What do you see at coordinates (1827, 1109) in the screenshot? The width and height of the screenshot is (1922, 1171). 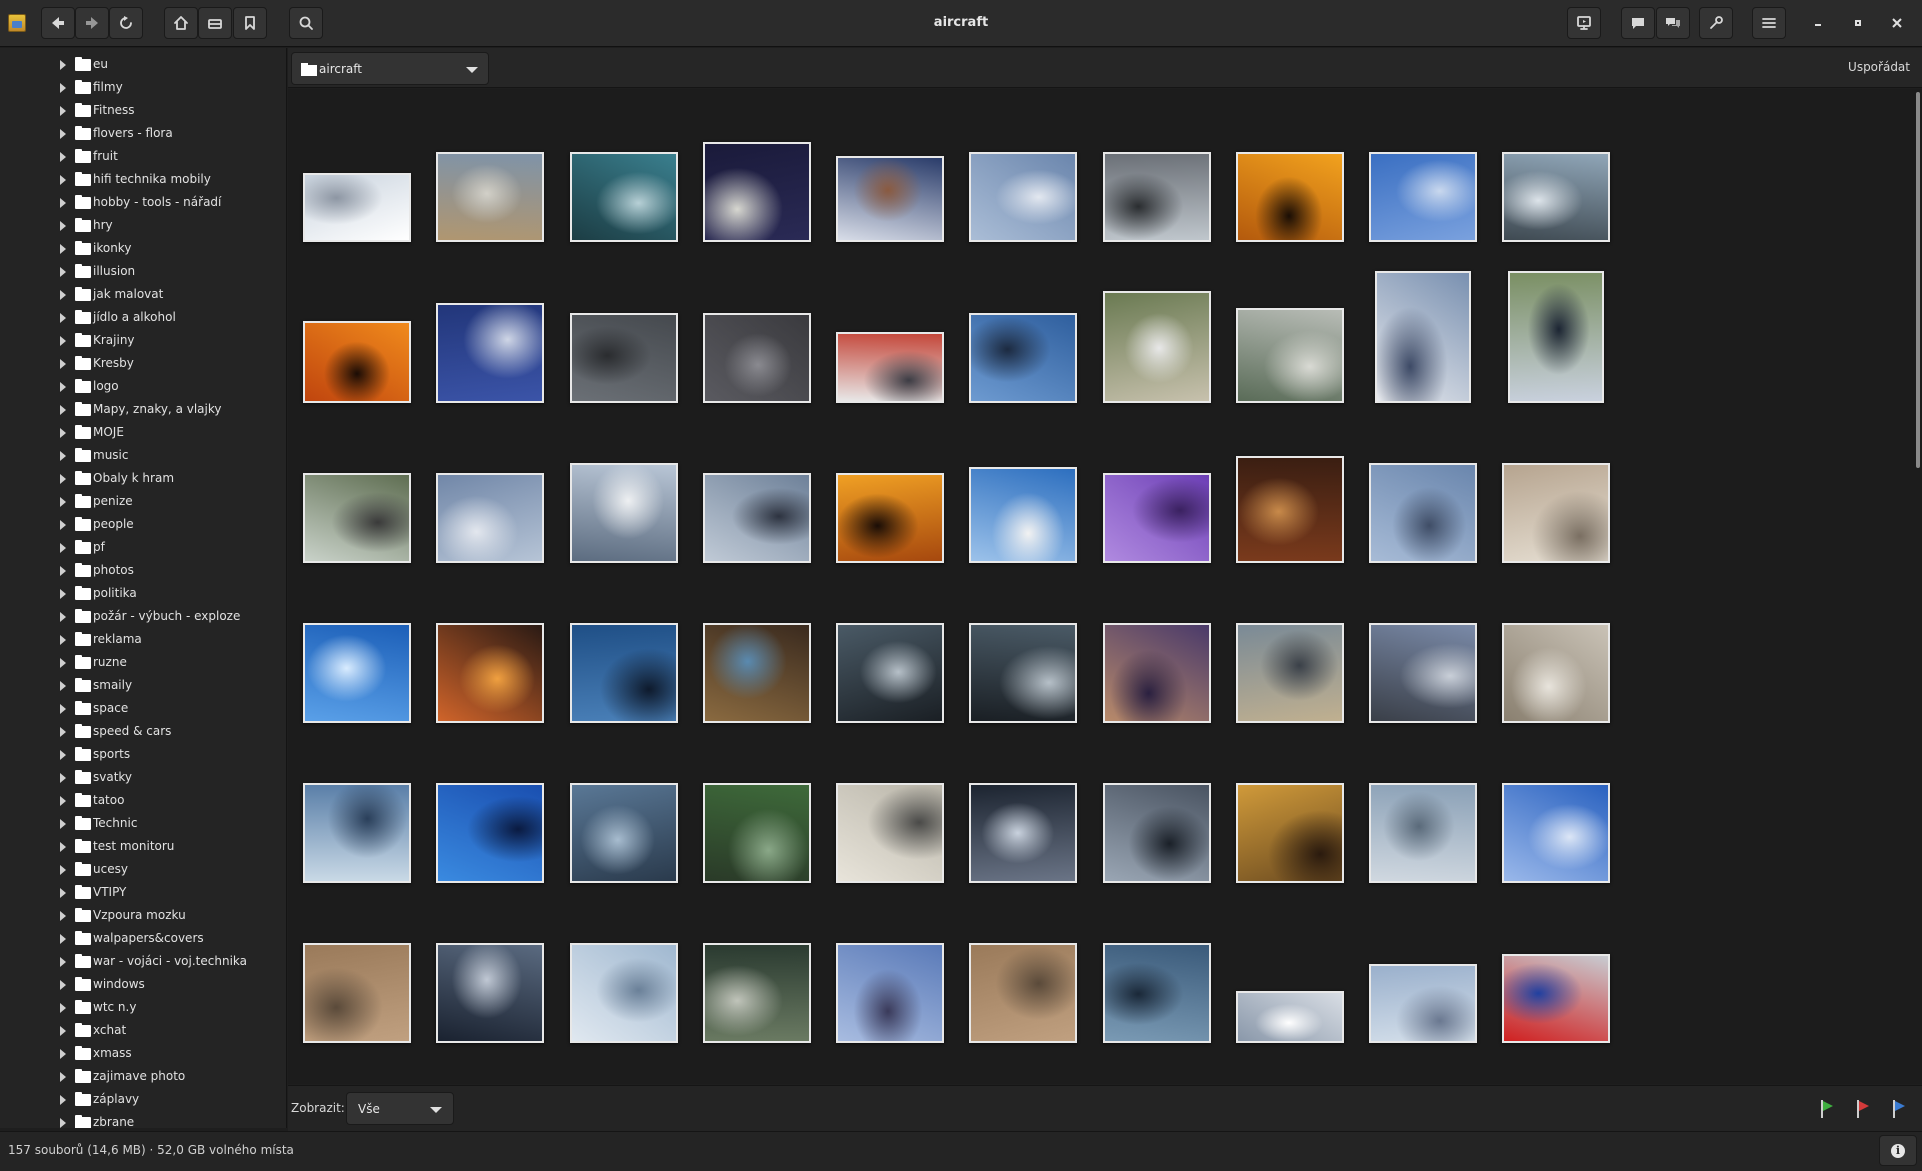 I see `green-flag-icon` at bounding box center [1827, 1109].